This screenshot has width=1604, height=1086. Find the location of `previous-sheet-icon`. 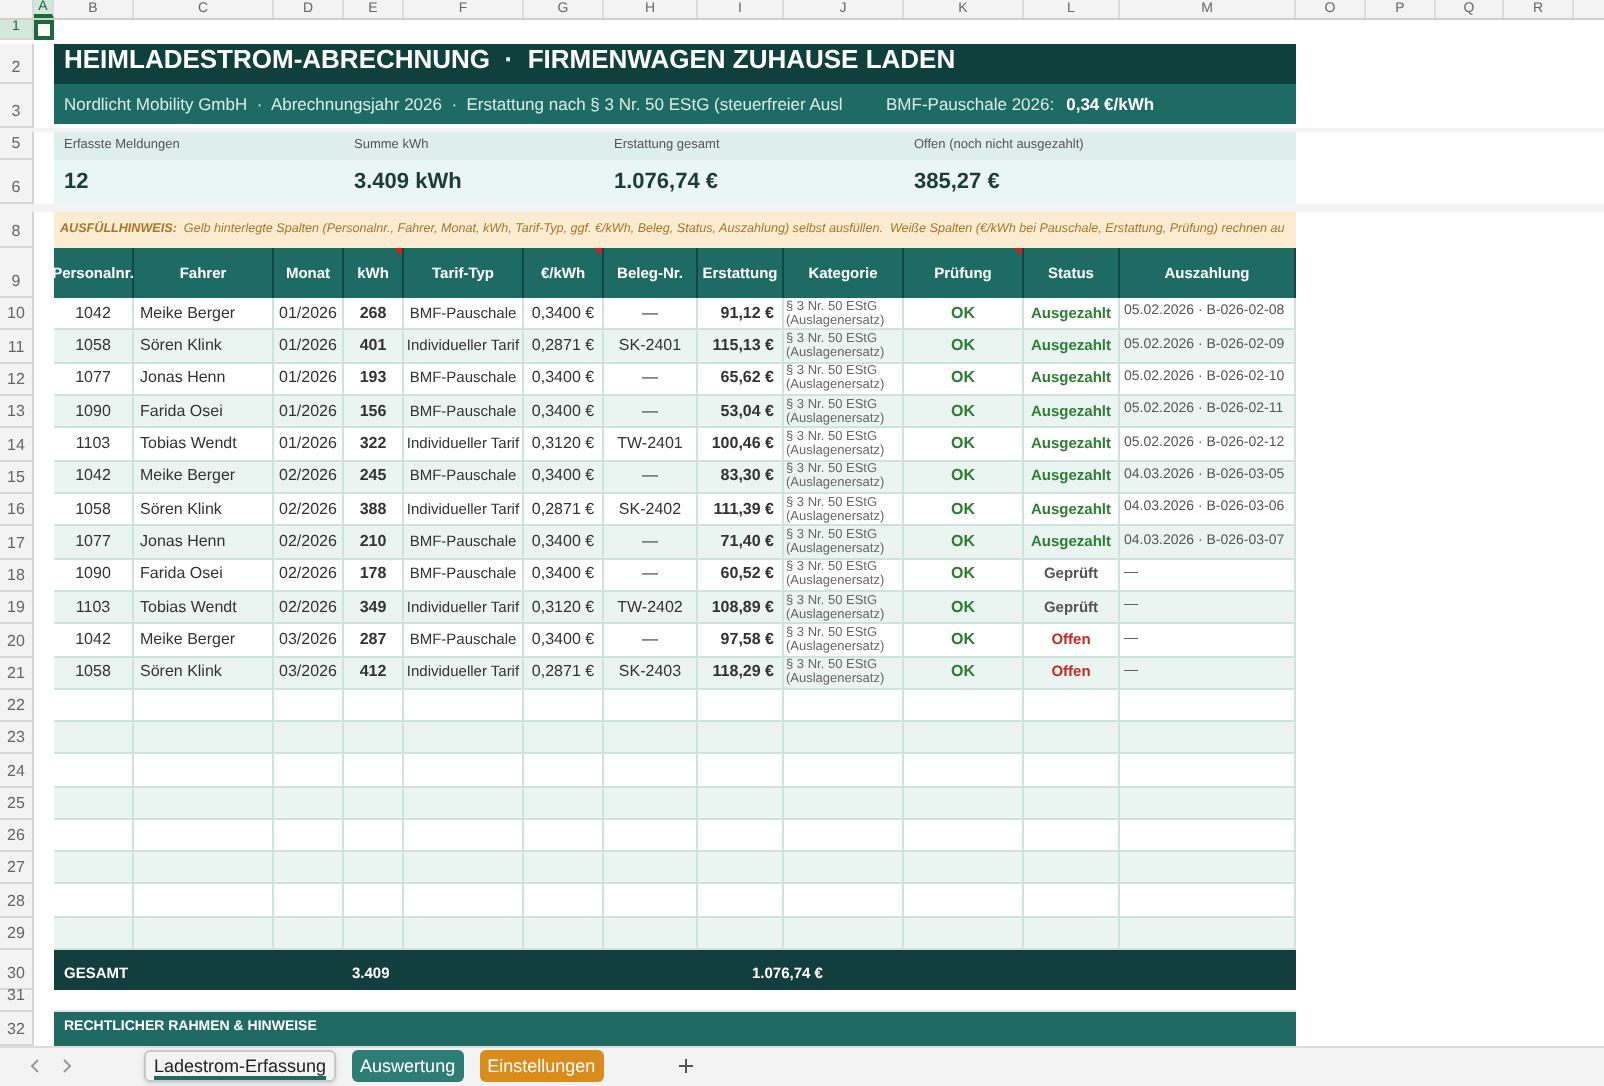

previous-sheet-icon is located at coordinates (36, 1066).